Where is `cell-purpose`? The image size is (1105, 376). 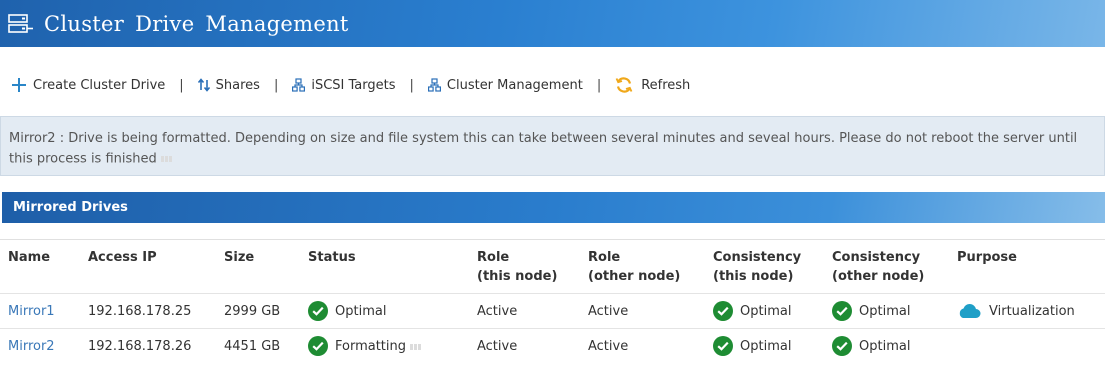 cell-purpose is located at coordinates (1027, 346).